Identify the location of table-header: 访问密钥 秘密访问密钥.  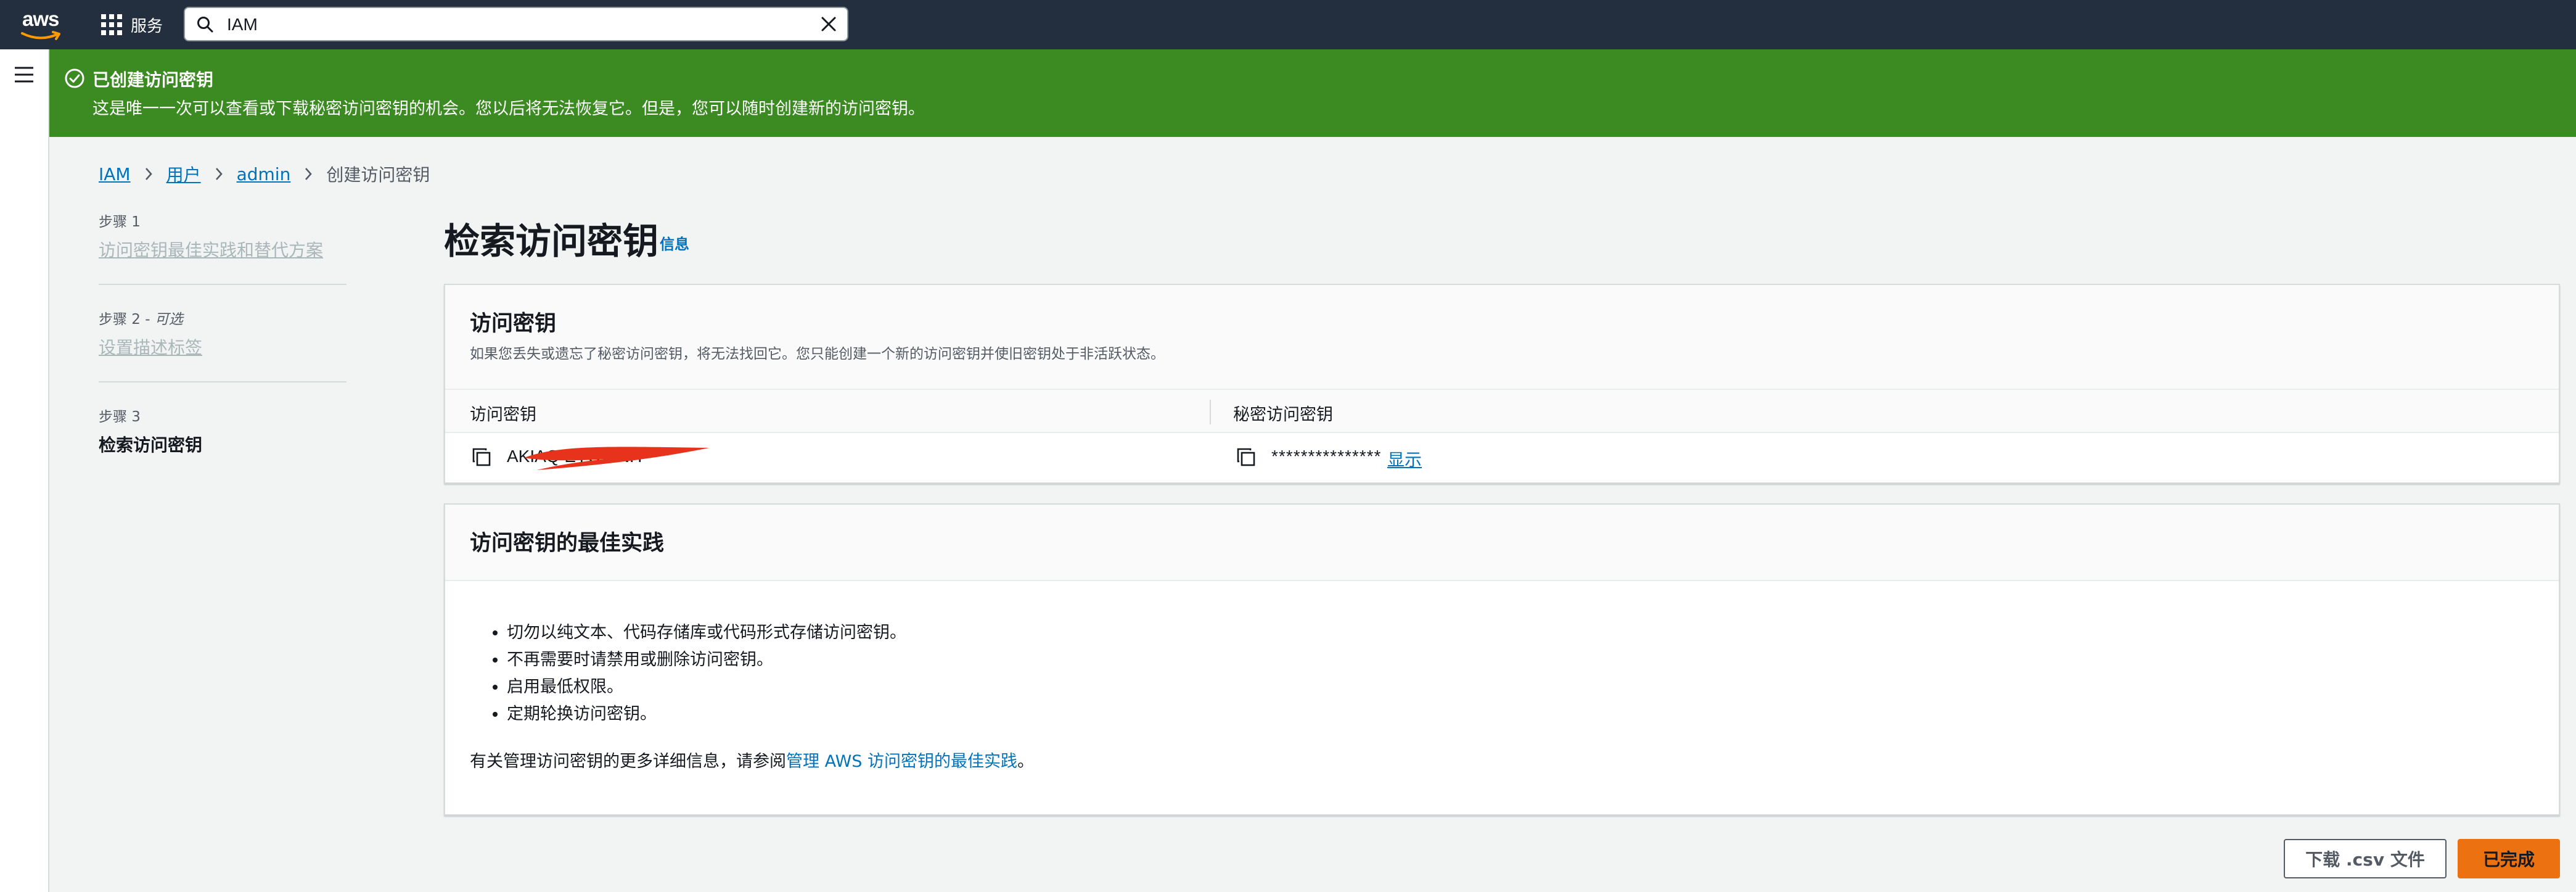
(1502, 411).